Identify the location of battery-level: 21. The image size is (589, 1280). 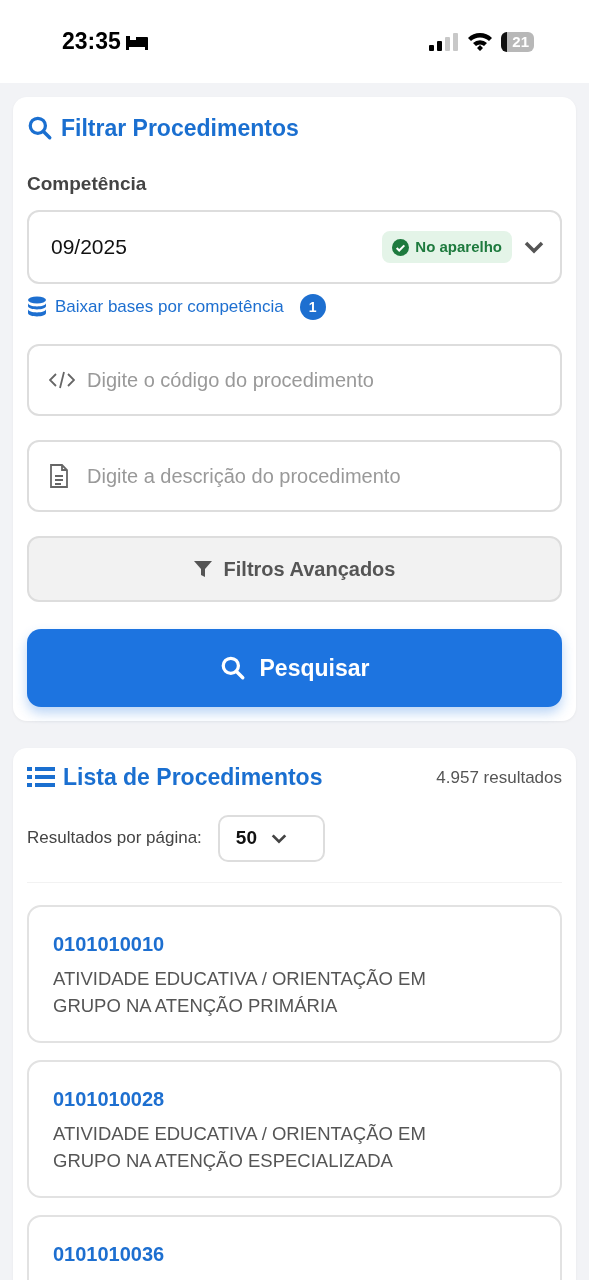
(517, 41).